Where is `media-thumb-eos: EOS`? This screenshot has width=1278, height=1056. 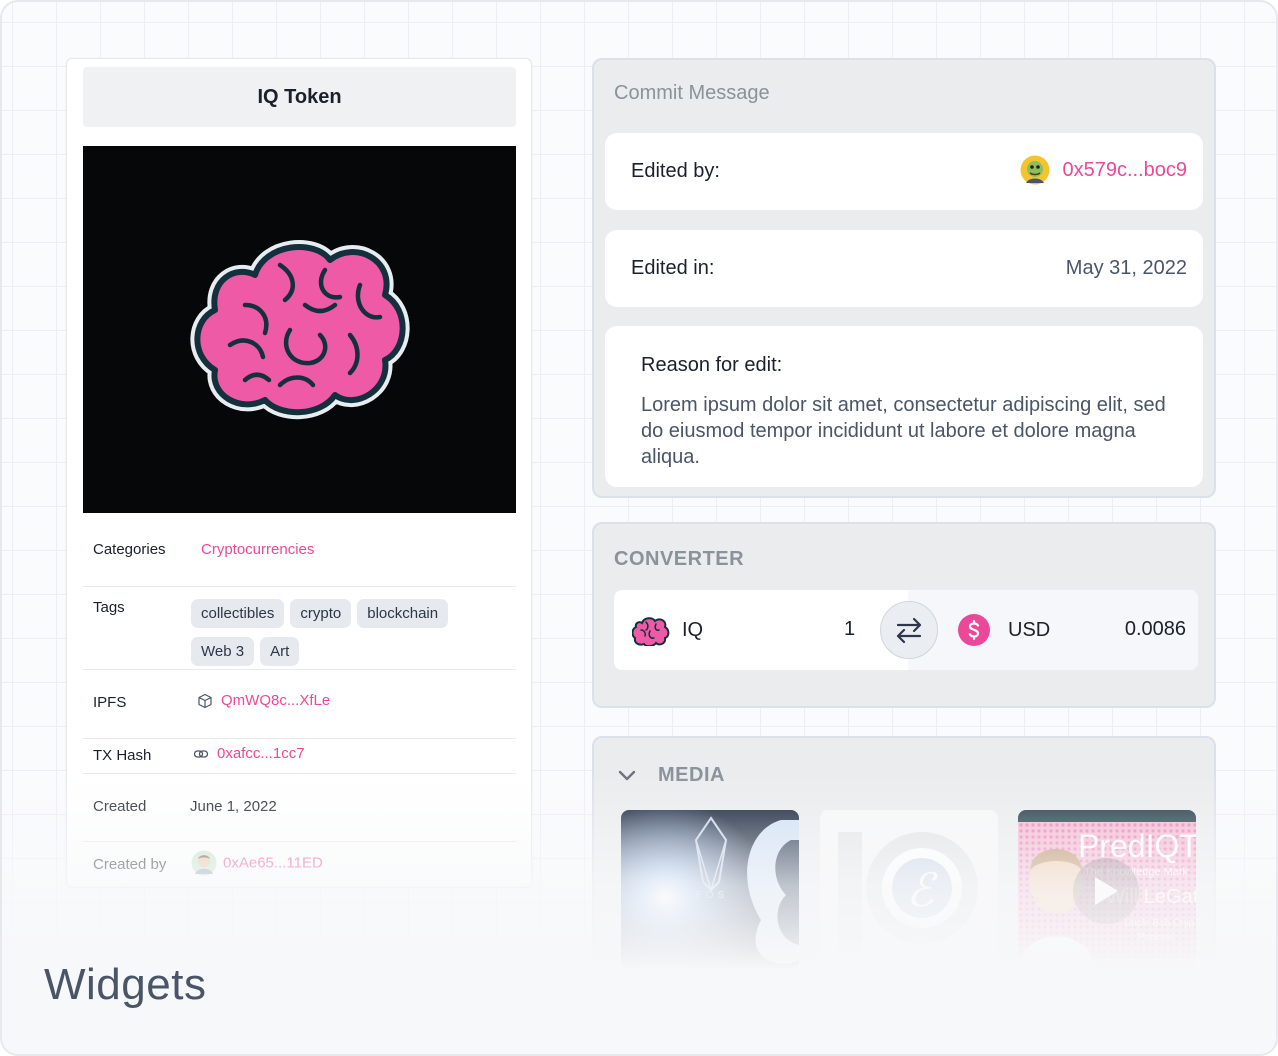 media-thumb-eos: EOS is located at coordinates (710, 890).